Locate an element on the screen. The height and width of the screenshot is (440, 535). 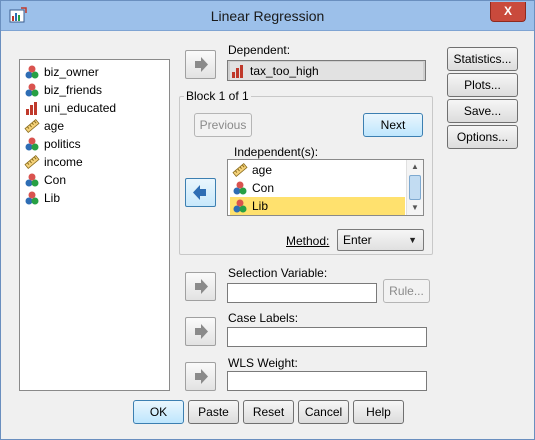
variable-list-item: biz_owner is located at coordinates (61, 72).